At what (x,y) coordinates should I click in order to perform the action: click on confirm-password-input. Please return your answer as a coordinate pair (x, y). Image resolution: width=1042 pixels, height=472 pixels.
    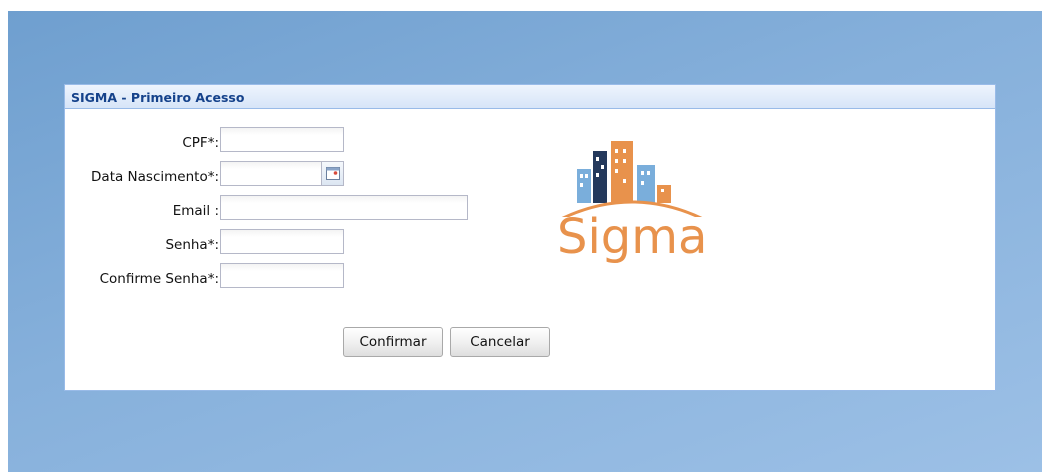
    Looking at the image, I should click on (282, 275).